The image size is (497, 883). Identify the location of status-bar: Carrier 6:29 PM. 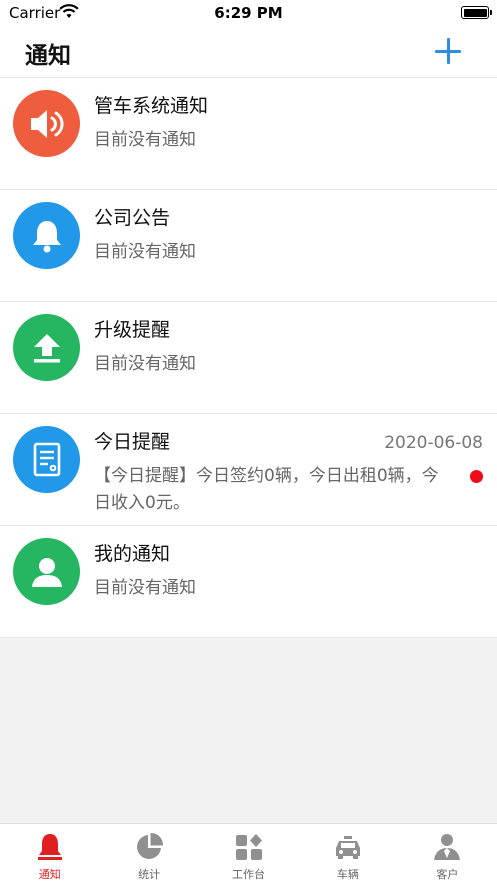
(248, 13).